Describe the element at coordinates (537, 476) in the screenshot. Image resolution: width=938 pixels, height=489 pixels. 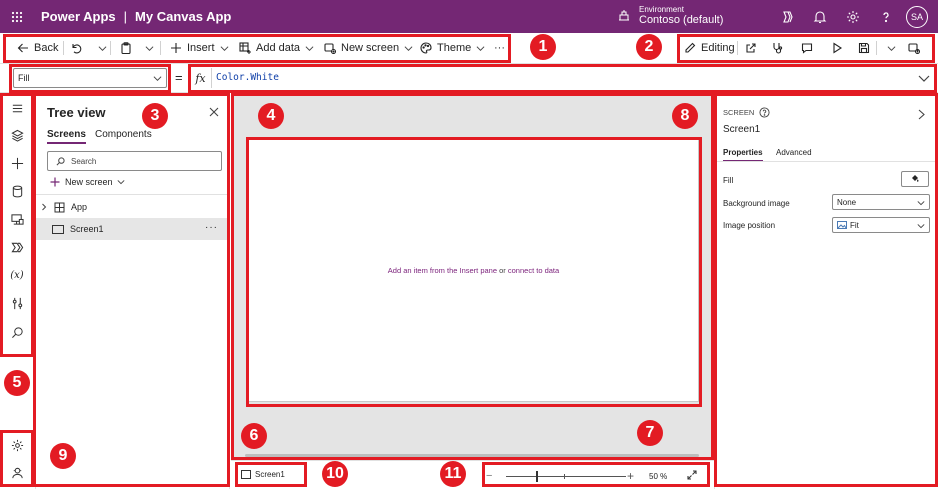
I see `zoom-slider-thumb` at that location.